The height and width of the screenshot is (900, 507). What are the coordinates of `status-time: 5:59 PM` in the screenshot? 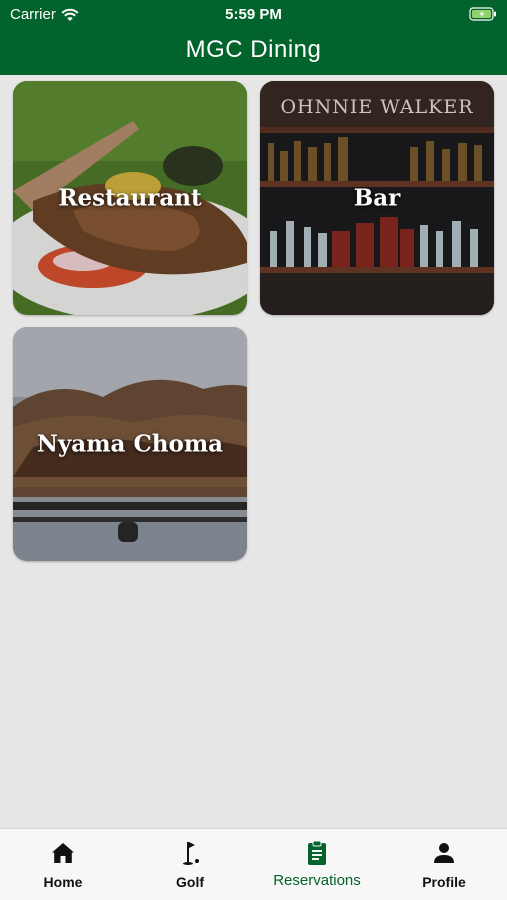 It's located at (253, 14).